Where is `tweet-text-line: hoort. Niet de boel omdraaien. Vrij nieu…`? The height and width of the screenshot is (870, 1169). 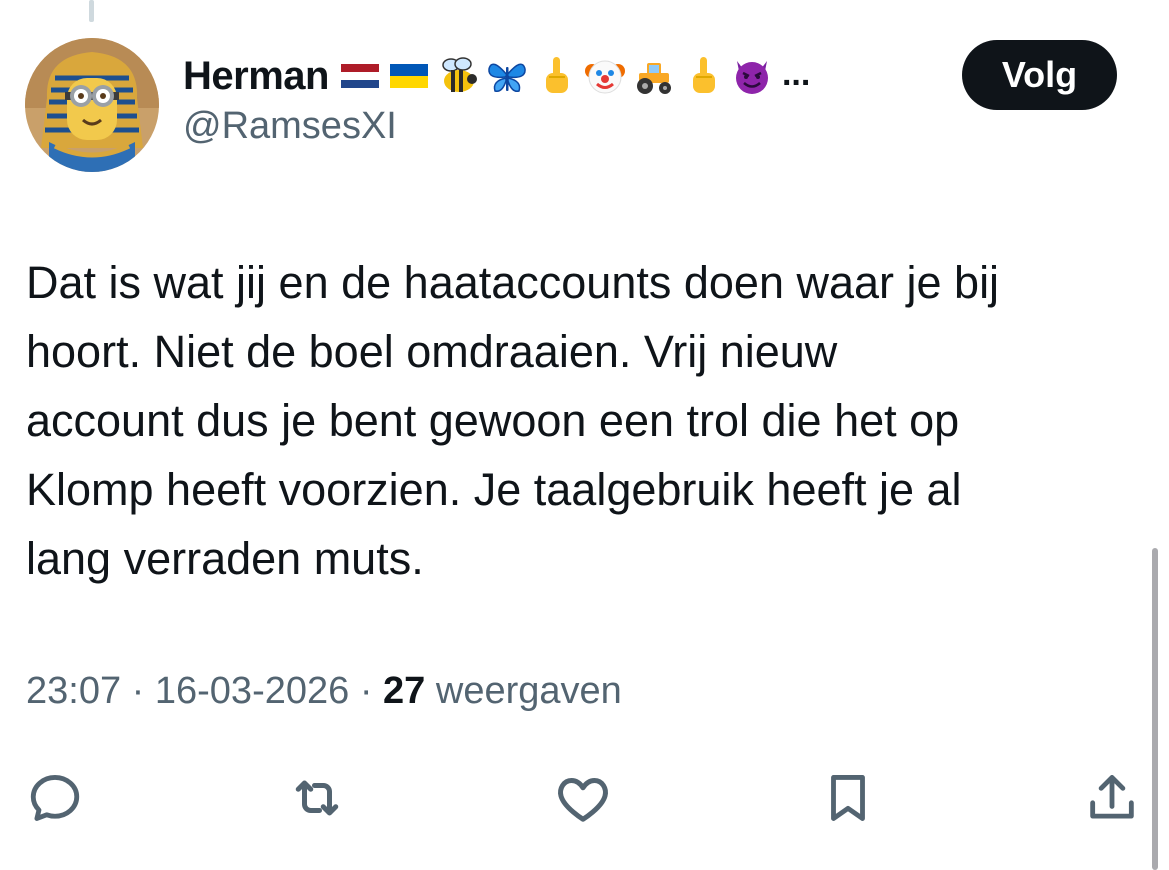 tweet-text-line: hoort. Niet de boel omdraaien. Vrij nieu… is located at coordinates (432, 351).